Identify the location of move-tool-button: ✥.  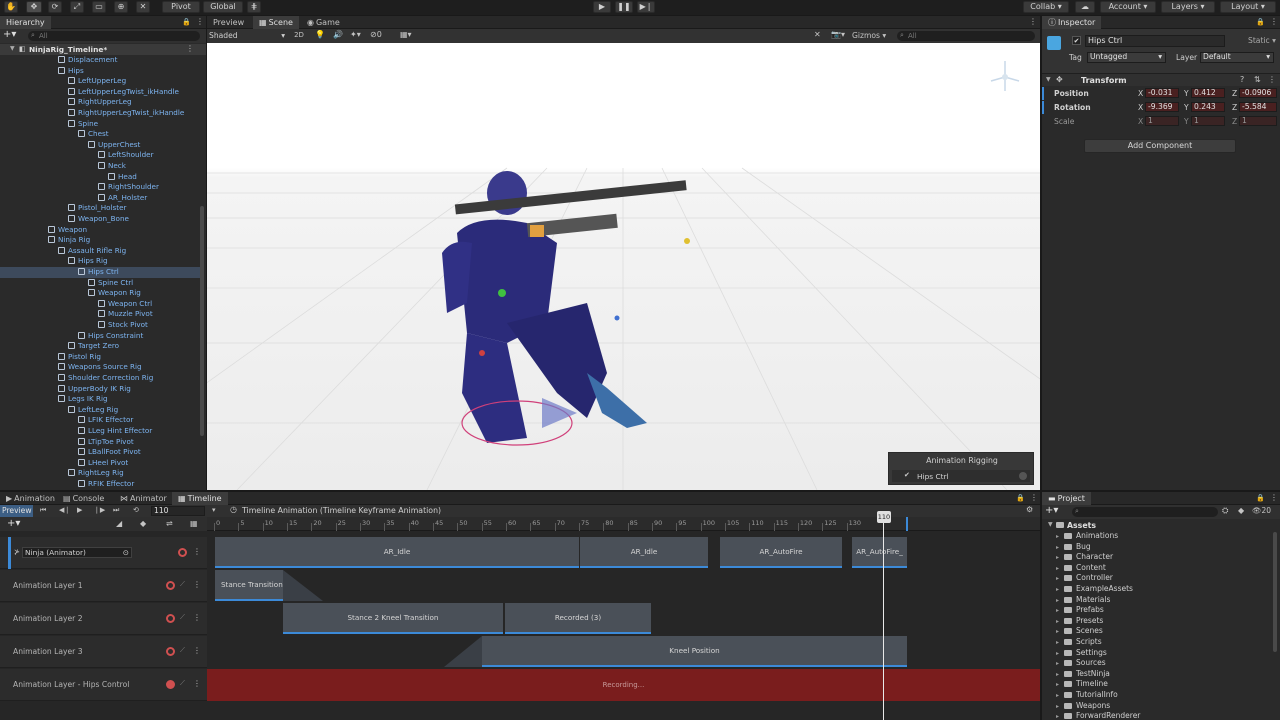
(34, 7).